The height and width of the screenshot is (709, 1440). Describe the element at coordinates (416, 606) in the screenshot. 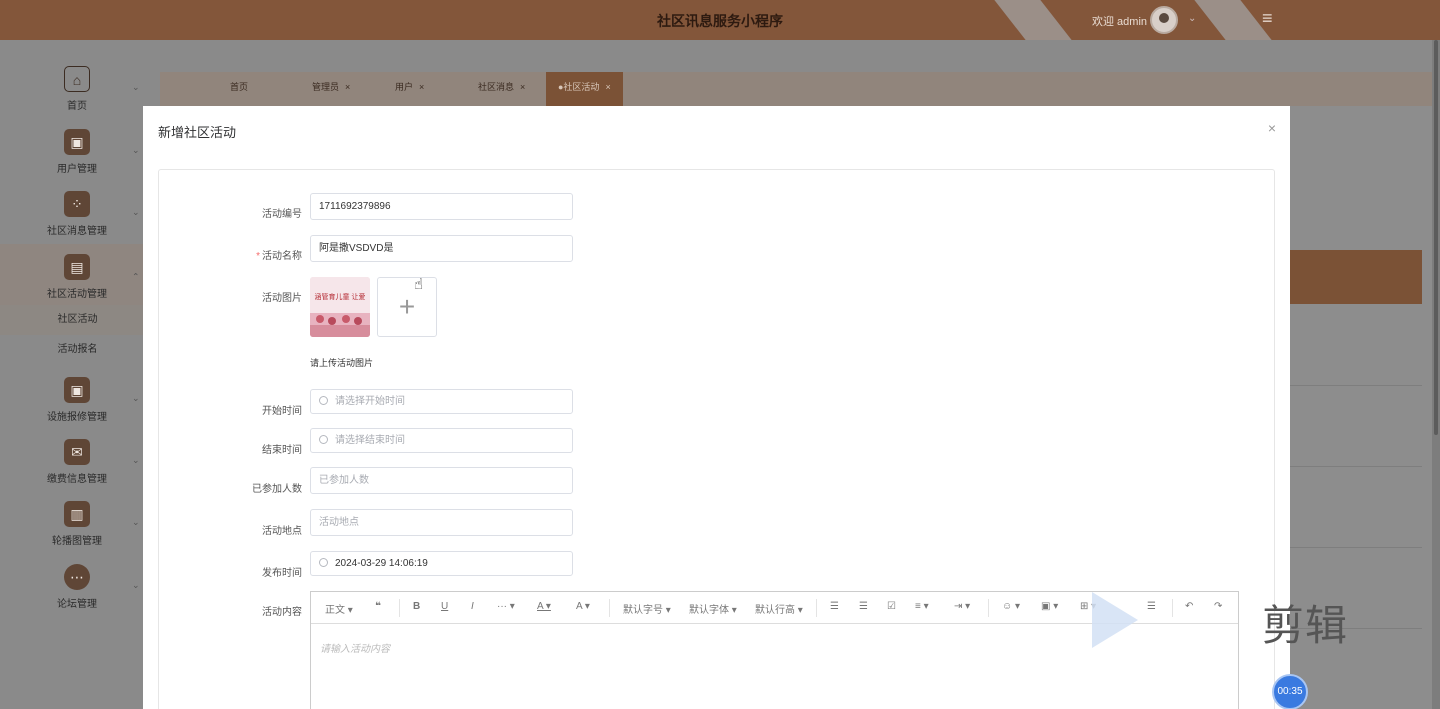

I see `bold-button: B` at that location.